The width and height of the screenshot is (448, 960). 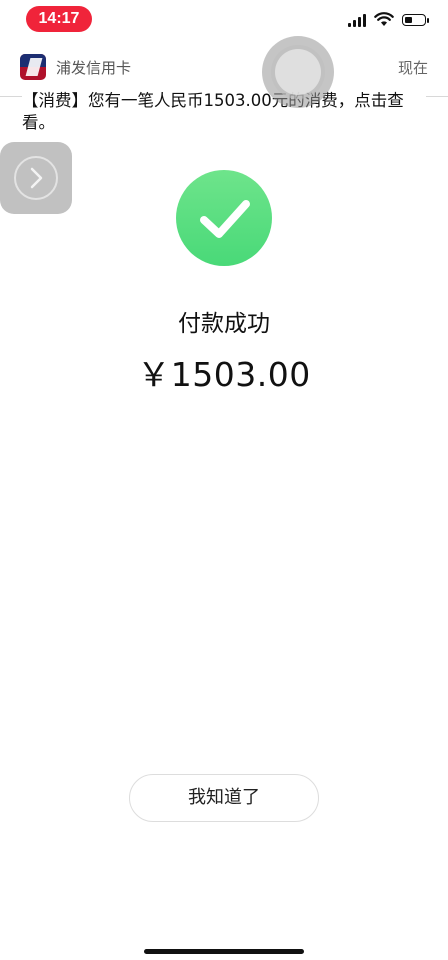 I want to click on checkmark-icon, so click(x=225, y=219).